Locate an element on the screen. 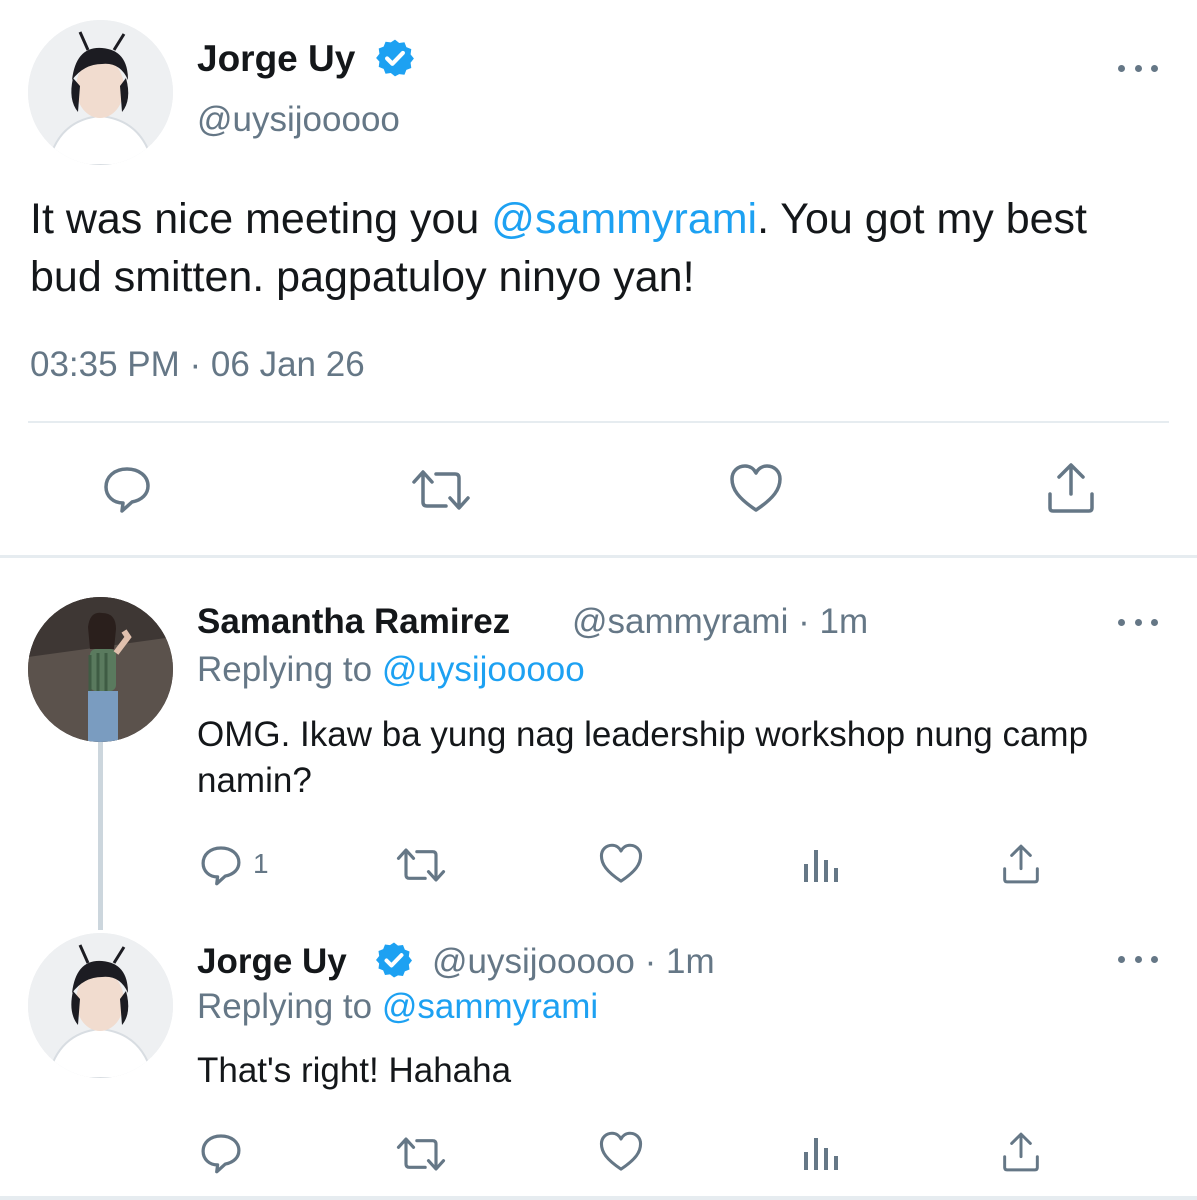 Image resolution: width=1197 pixels, height=1200 pixels. reply-author-meta: @sammyrami · 1m is located at coordinates (720, 622).